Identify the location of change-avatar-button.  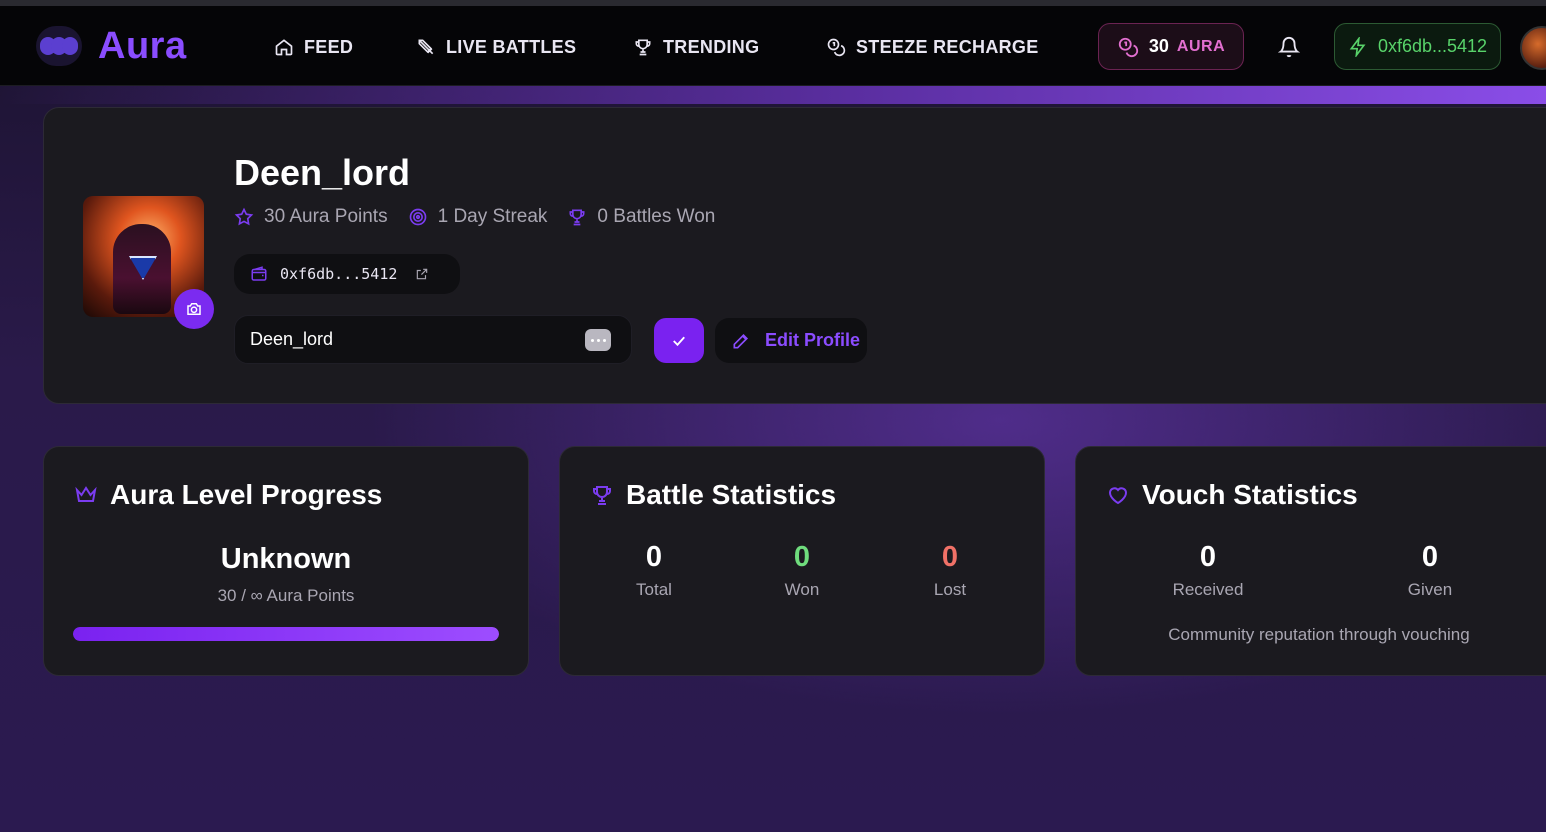
(194, 309).